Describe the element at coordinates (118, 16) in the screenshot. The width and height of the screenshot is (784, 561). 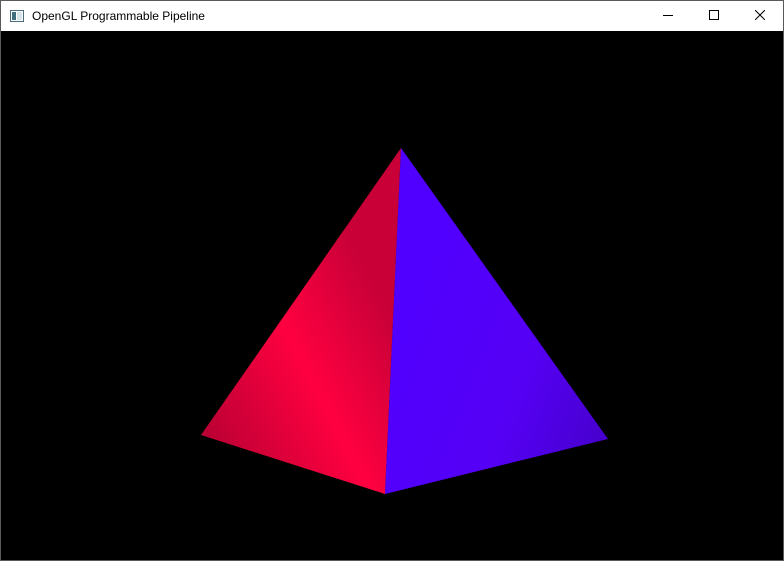
I see `window-title: OpenGL Programmable Pipeline` at that location.